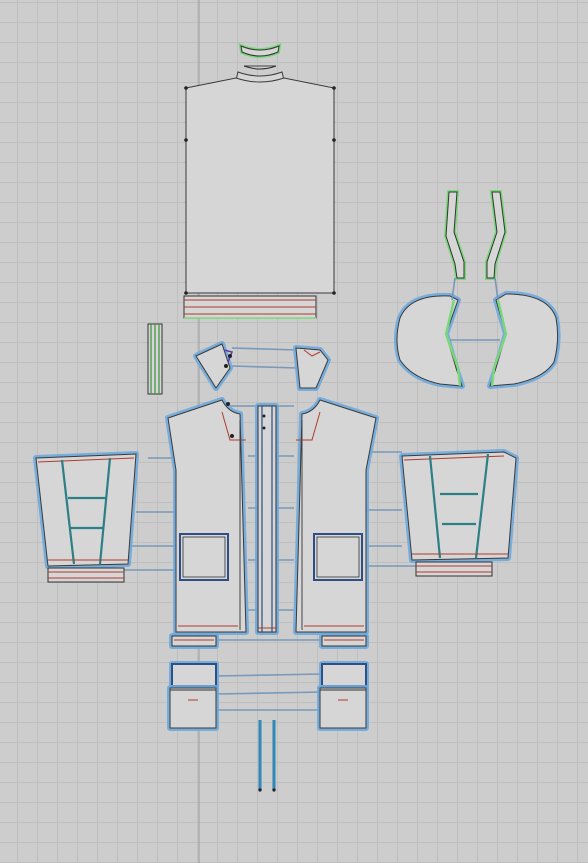  I want to click on back-body, so click(260, 186).